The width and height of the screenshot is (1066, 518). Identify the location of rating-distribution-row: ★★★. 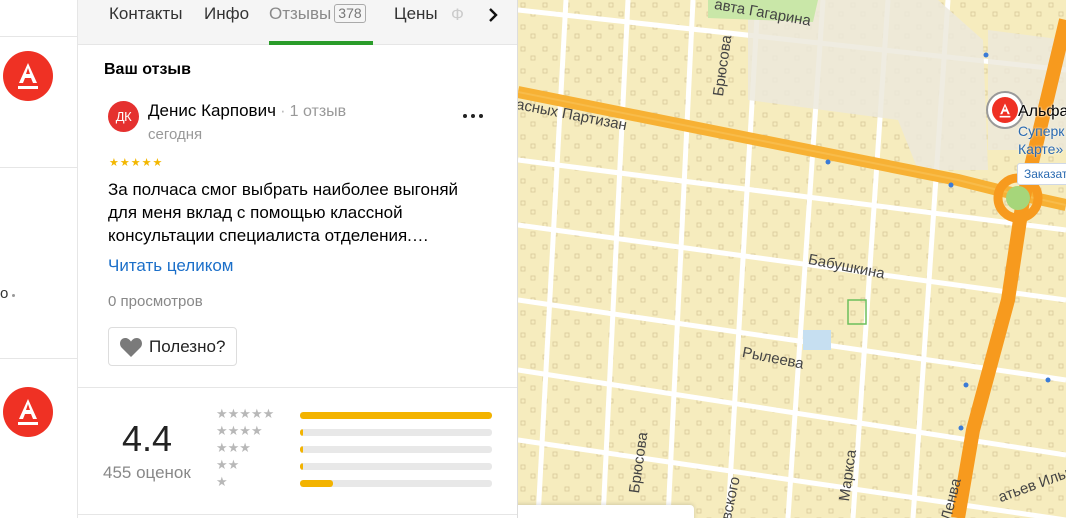
(356, 448).